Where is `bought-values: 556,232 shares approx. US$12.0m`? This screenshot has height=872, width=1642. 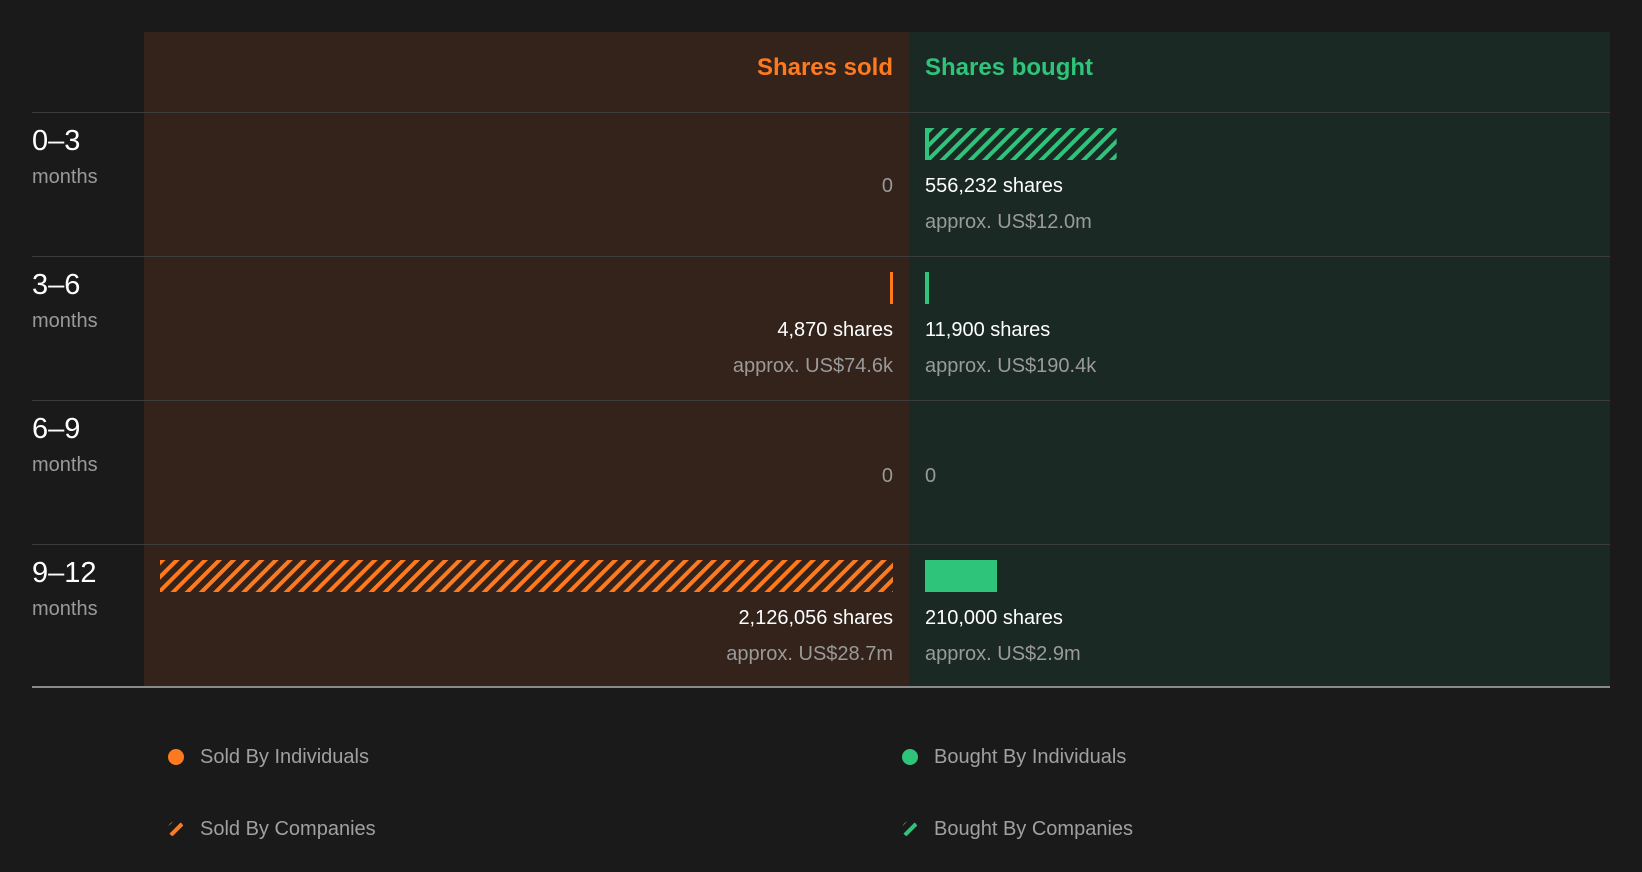
bought-values: 556,232 shares approx. US$12.0m is located at coordinates (1008, 204).